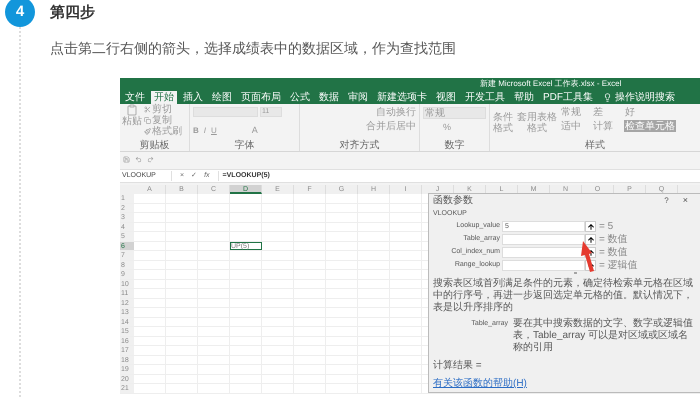 The height and width of the screenshot is (400, 700). What do you see at coordinates (135, 97) in the screenshot?
I see `ribbon-tab: 文件` at bounding box center [135, 97].